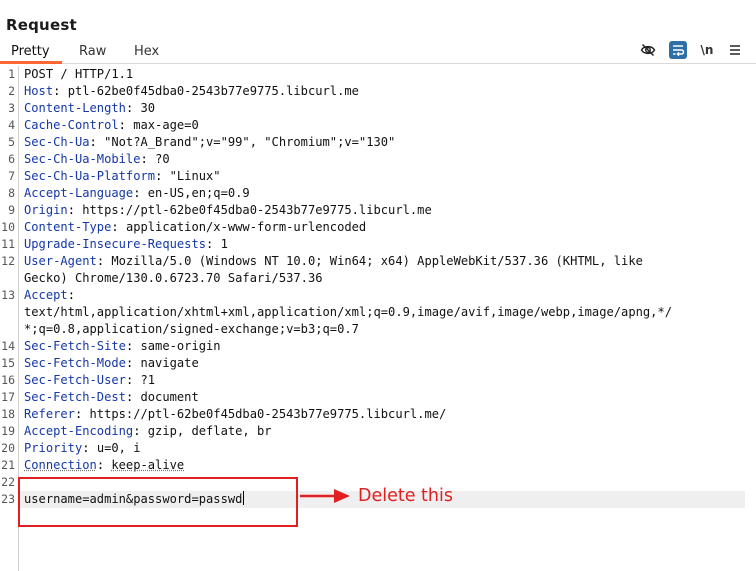  I want to click on line-content: Sec-Ch-Ua-Platform: "Linux", so click(122, 176).